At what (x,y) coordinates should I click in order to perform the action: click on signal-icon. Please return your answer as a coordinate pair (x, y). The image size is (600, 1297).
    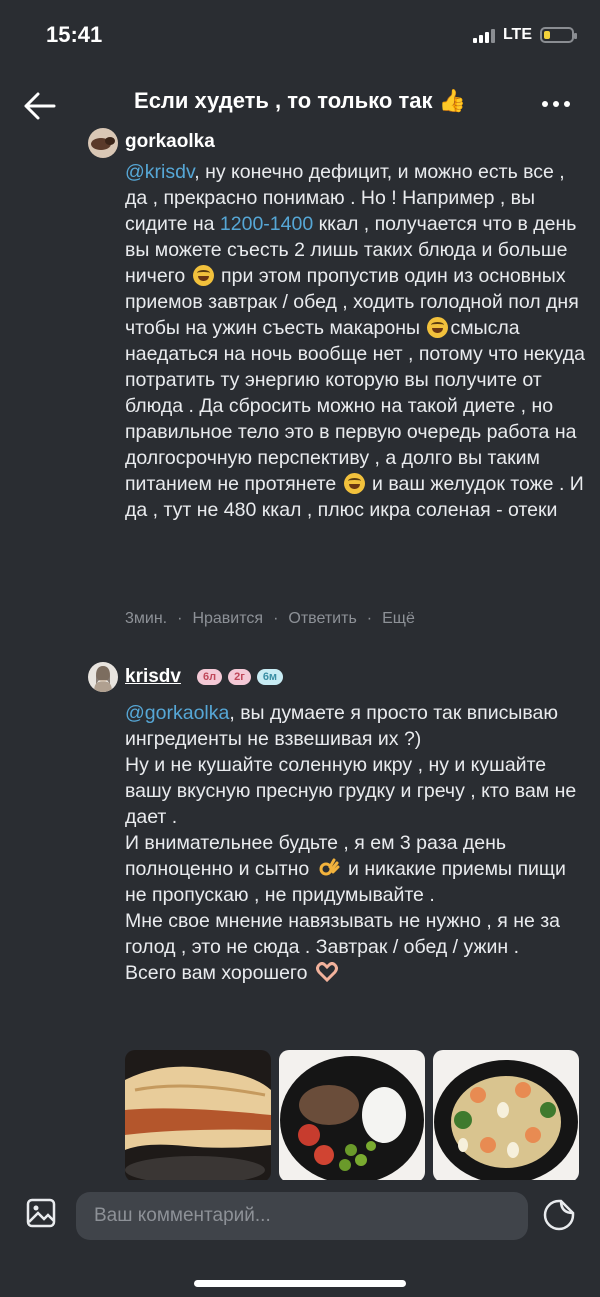
    Looking at the image, I should click on (483, 35).